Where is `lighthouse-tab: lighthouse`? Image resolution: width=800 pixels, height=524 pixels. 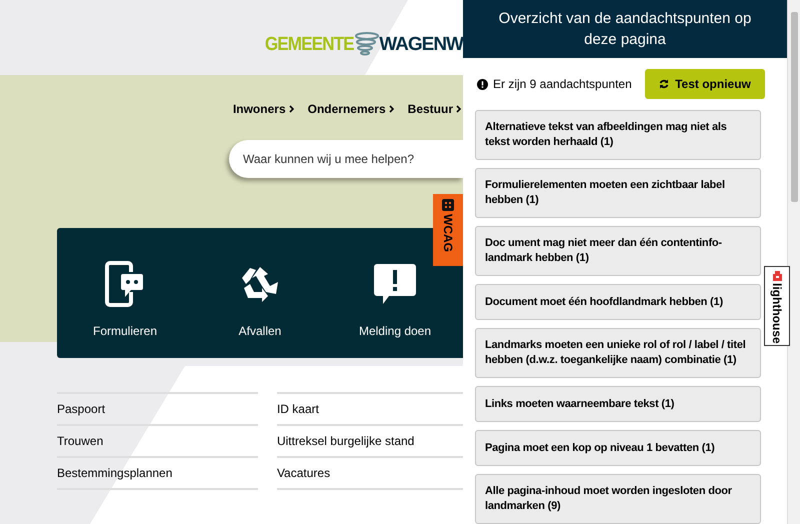 lighthouse-tab: lighthouse is located at coordinates (777, 306).